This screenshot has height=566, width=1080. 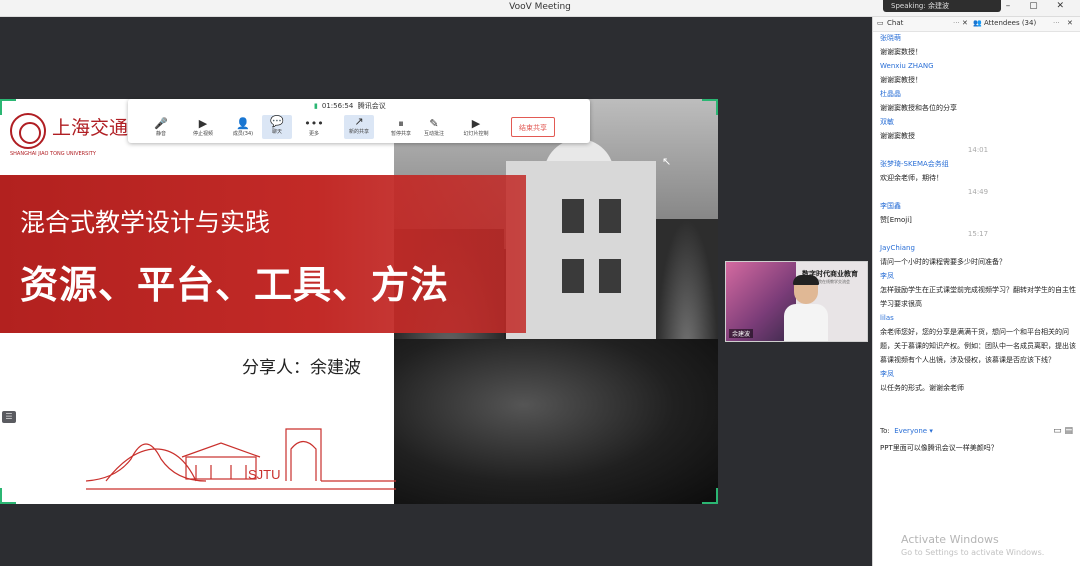 I want to click on people-icon: 👥, so click(x=977, y=23).